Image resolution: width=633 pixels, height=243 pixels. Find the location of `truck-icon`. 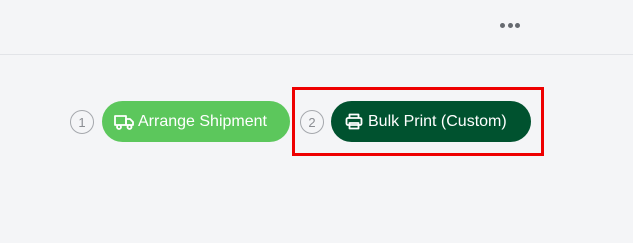

truck-icon is located at coordinates (124, 122).